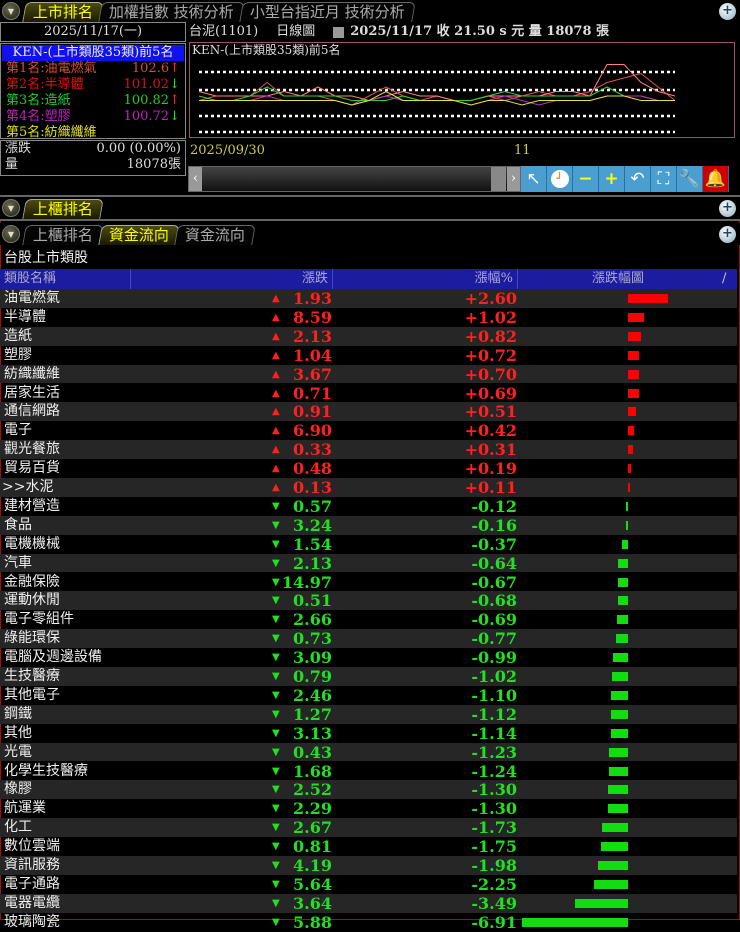 This screenshot has height=932, width=740. Describe the element at coordinates (65, 279) in the screenshot. I see `col-name: 類股名稱` at that location.